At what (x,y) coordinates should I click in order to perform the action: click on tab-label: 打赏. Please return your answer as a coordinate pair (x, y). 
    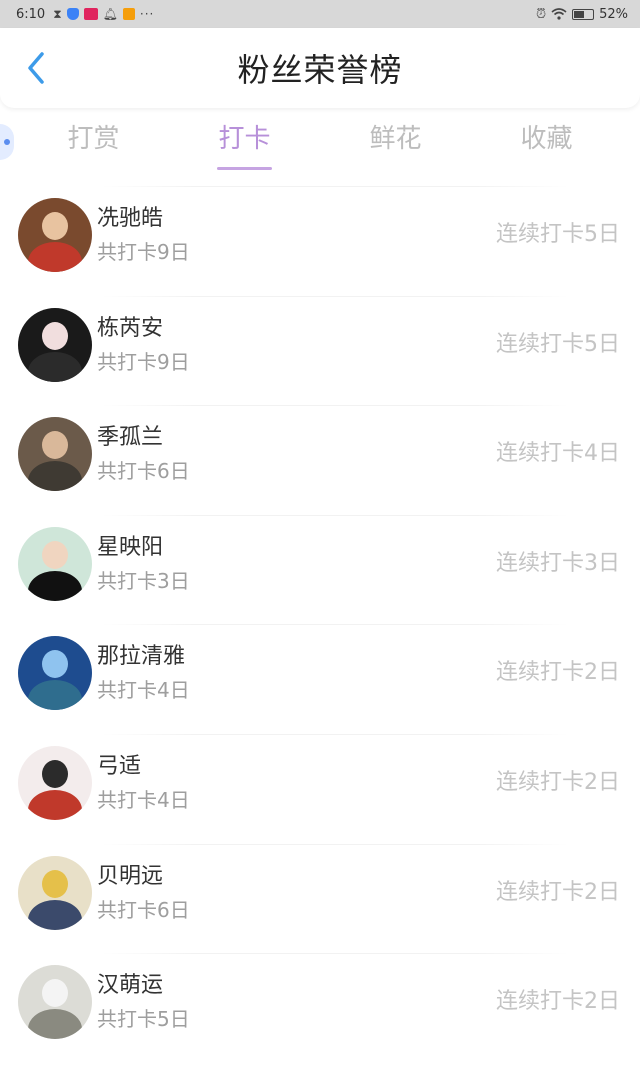
    Looking at the image, I should click on (93, 139).